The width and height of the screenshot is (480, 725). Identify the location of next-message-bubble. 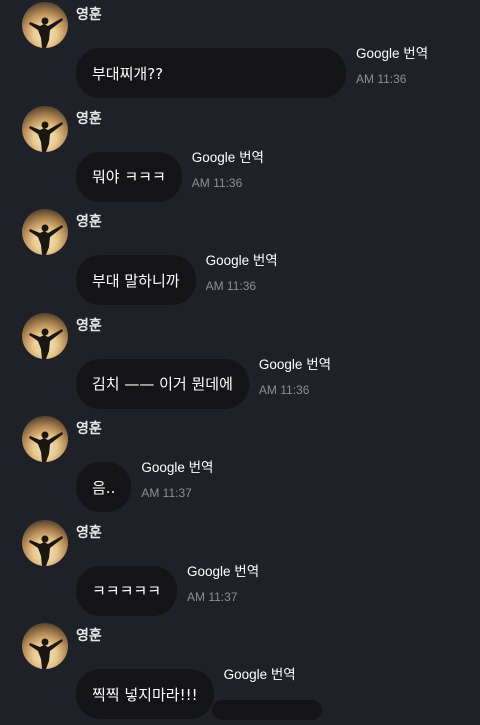
(267, 710).